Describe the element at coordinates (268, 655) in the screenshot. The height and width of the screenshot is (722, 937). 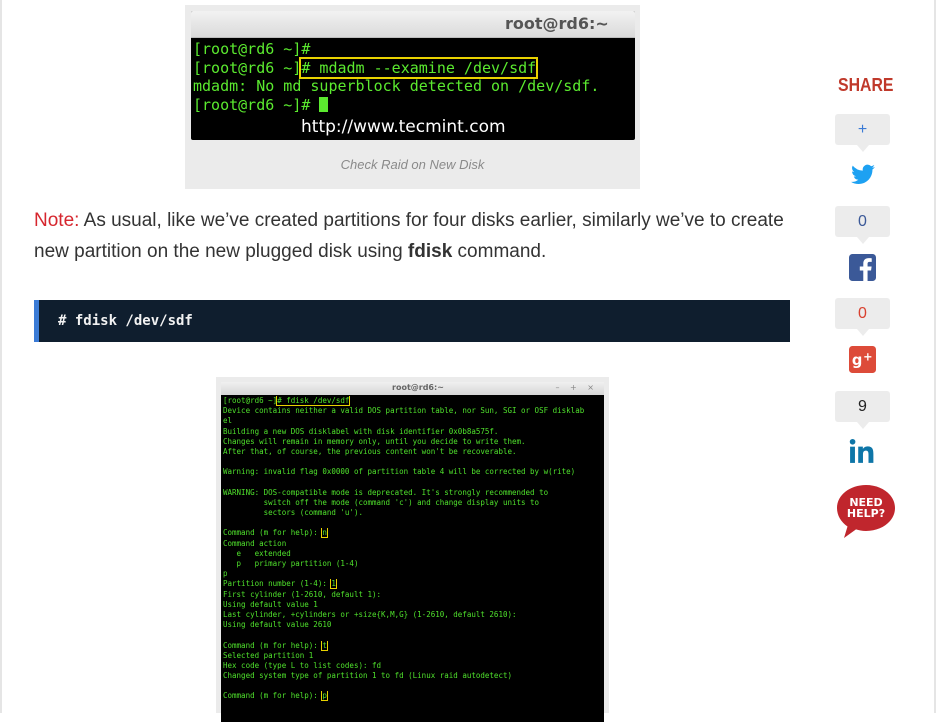
I see `terminal-line: Selected partition 1` at that location.